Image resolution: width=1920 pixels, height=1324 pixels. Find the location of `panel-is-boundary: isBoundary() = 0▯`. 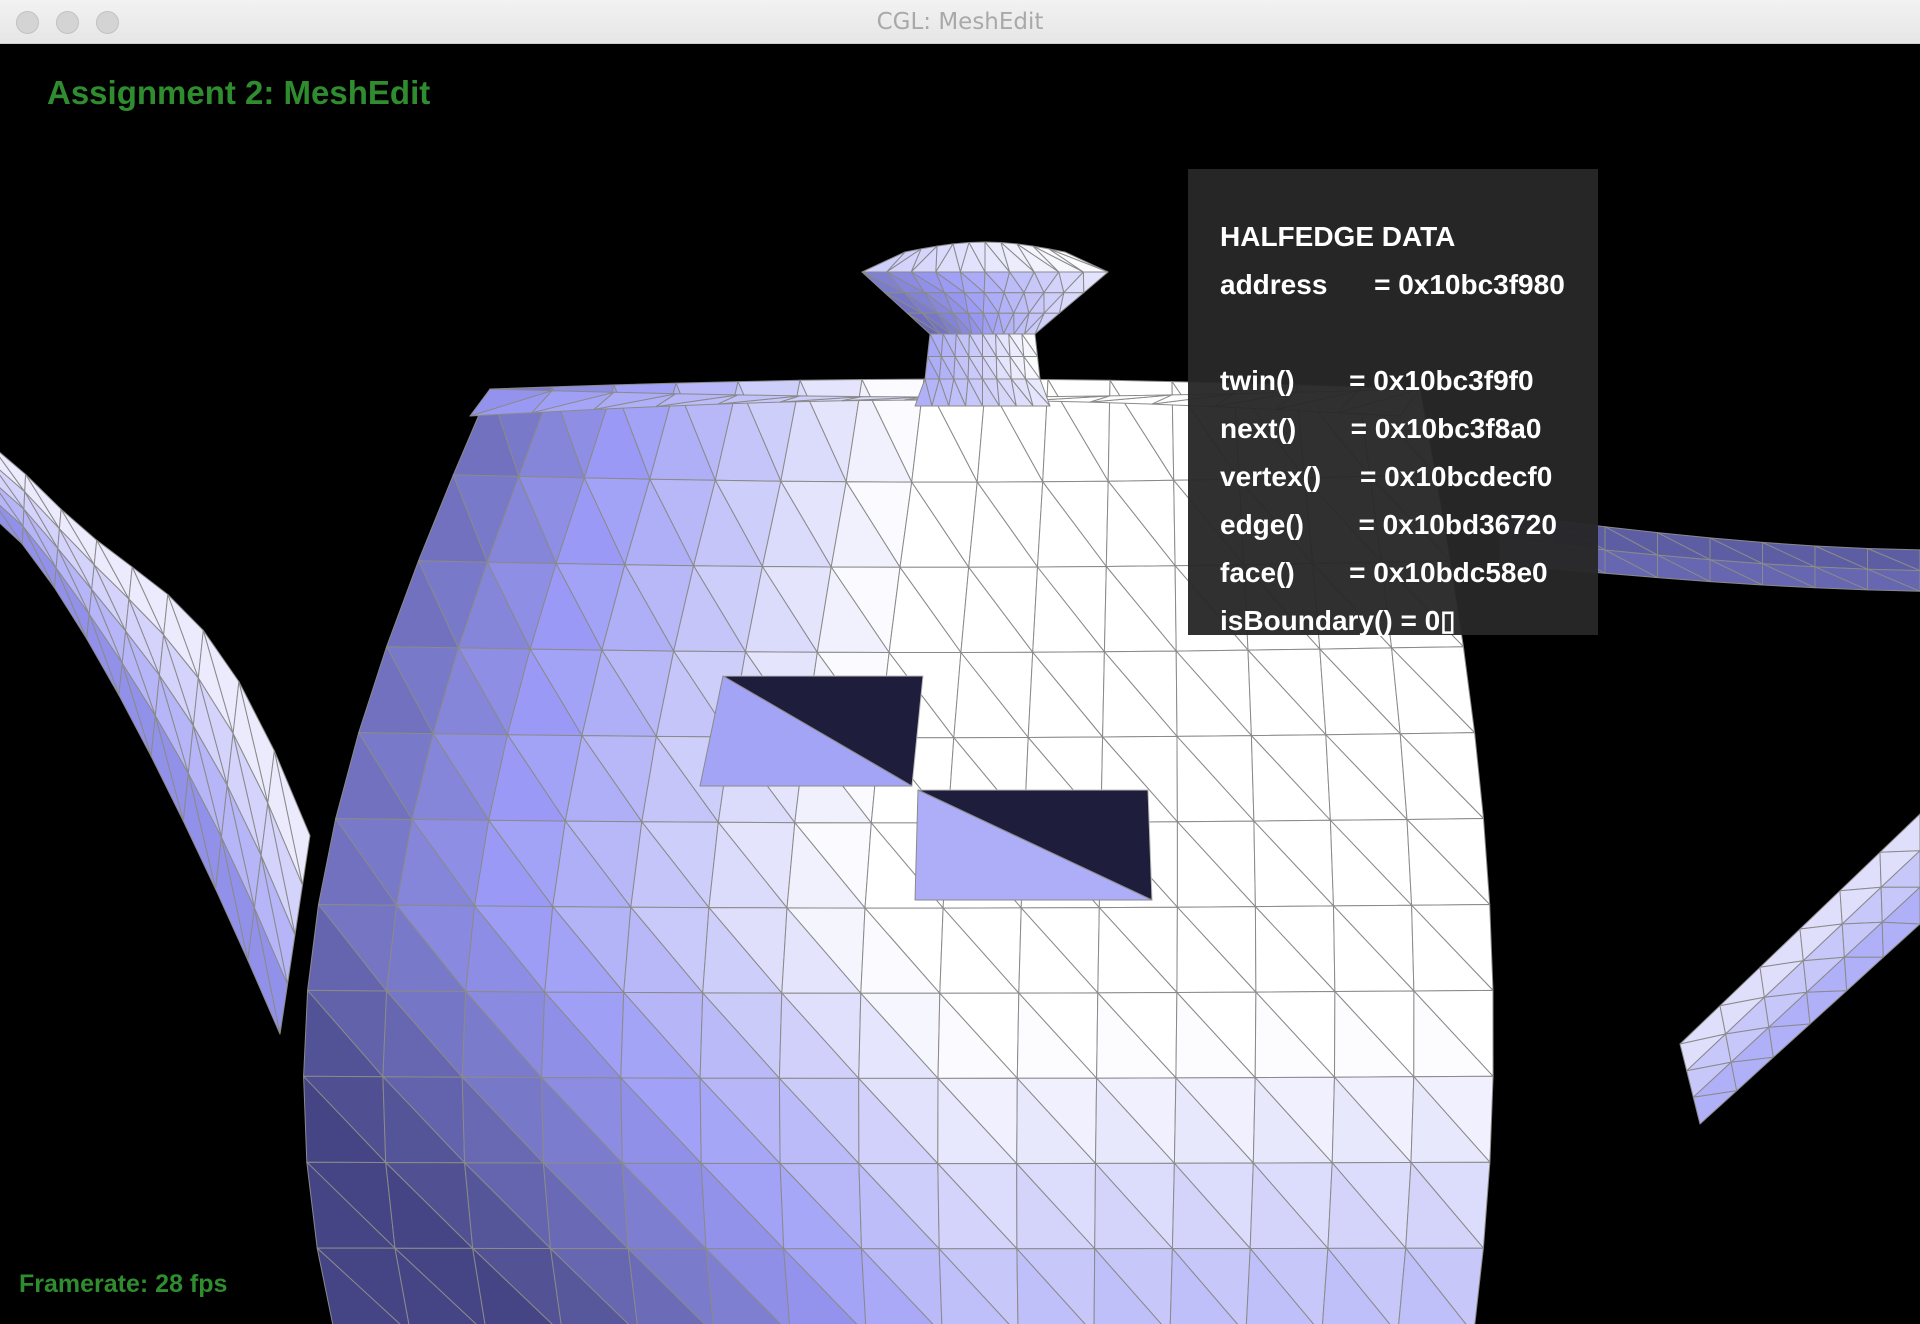

panel-is-boundary: isBoundary() = 0▯ is located at coordinates (1338, 620).